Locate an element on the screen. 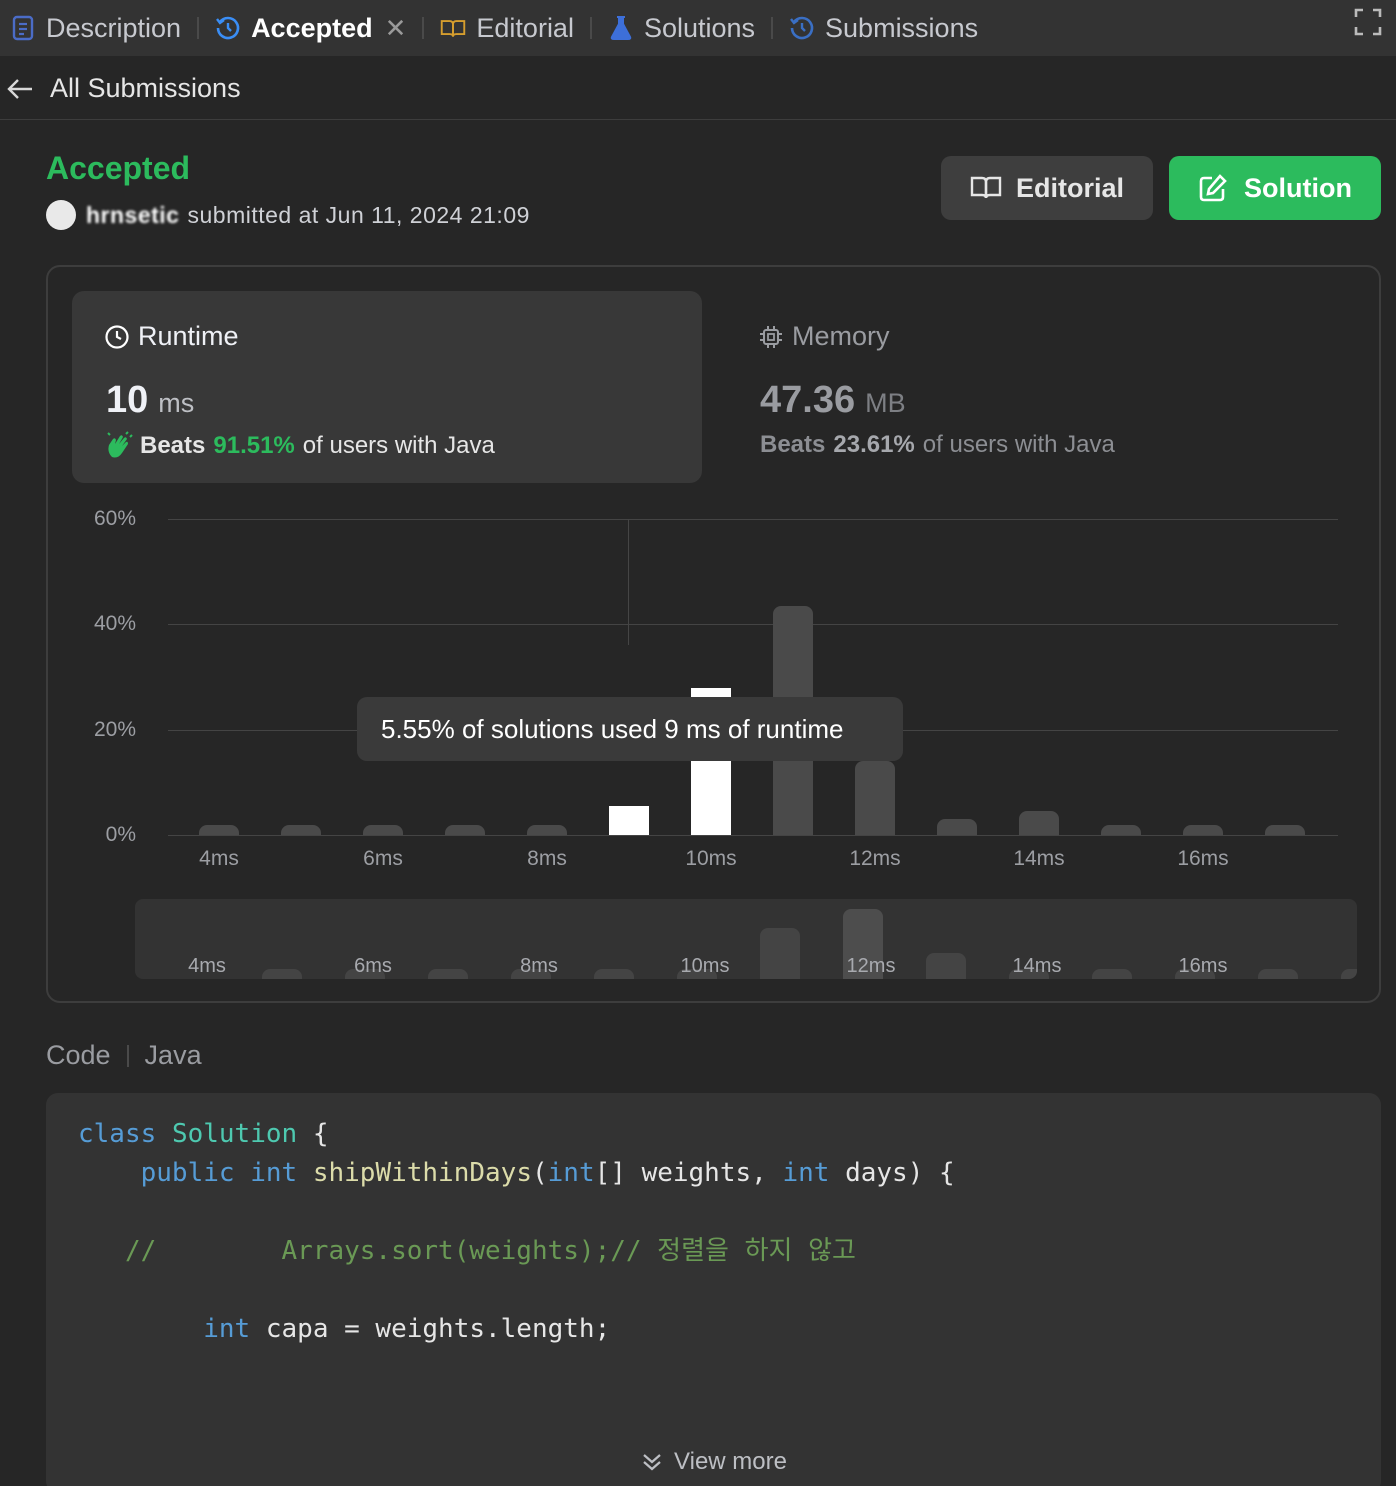 The image size is (1396, 1486). mini-x-tick-label: 8ms is located at coordinates (539, 966).